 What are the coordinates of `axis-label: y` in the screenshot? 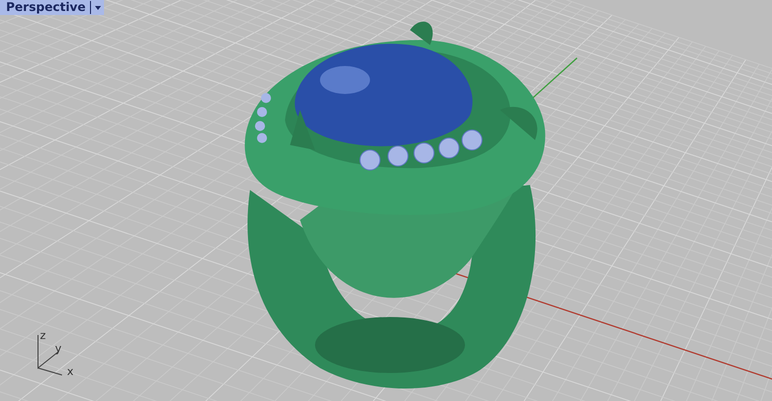 It's located at (58, 349).